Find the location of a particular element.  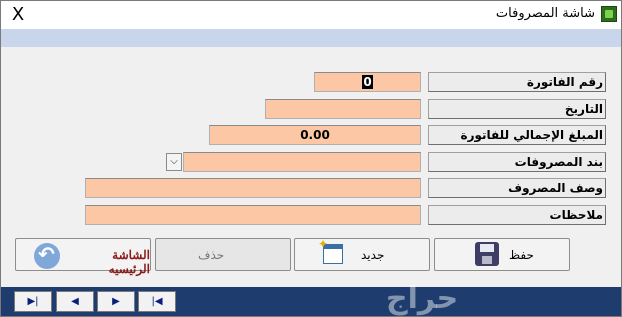

date-label: التاريخ is located at coordinates (517, 109).